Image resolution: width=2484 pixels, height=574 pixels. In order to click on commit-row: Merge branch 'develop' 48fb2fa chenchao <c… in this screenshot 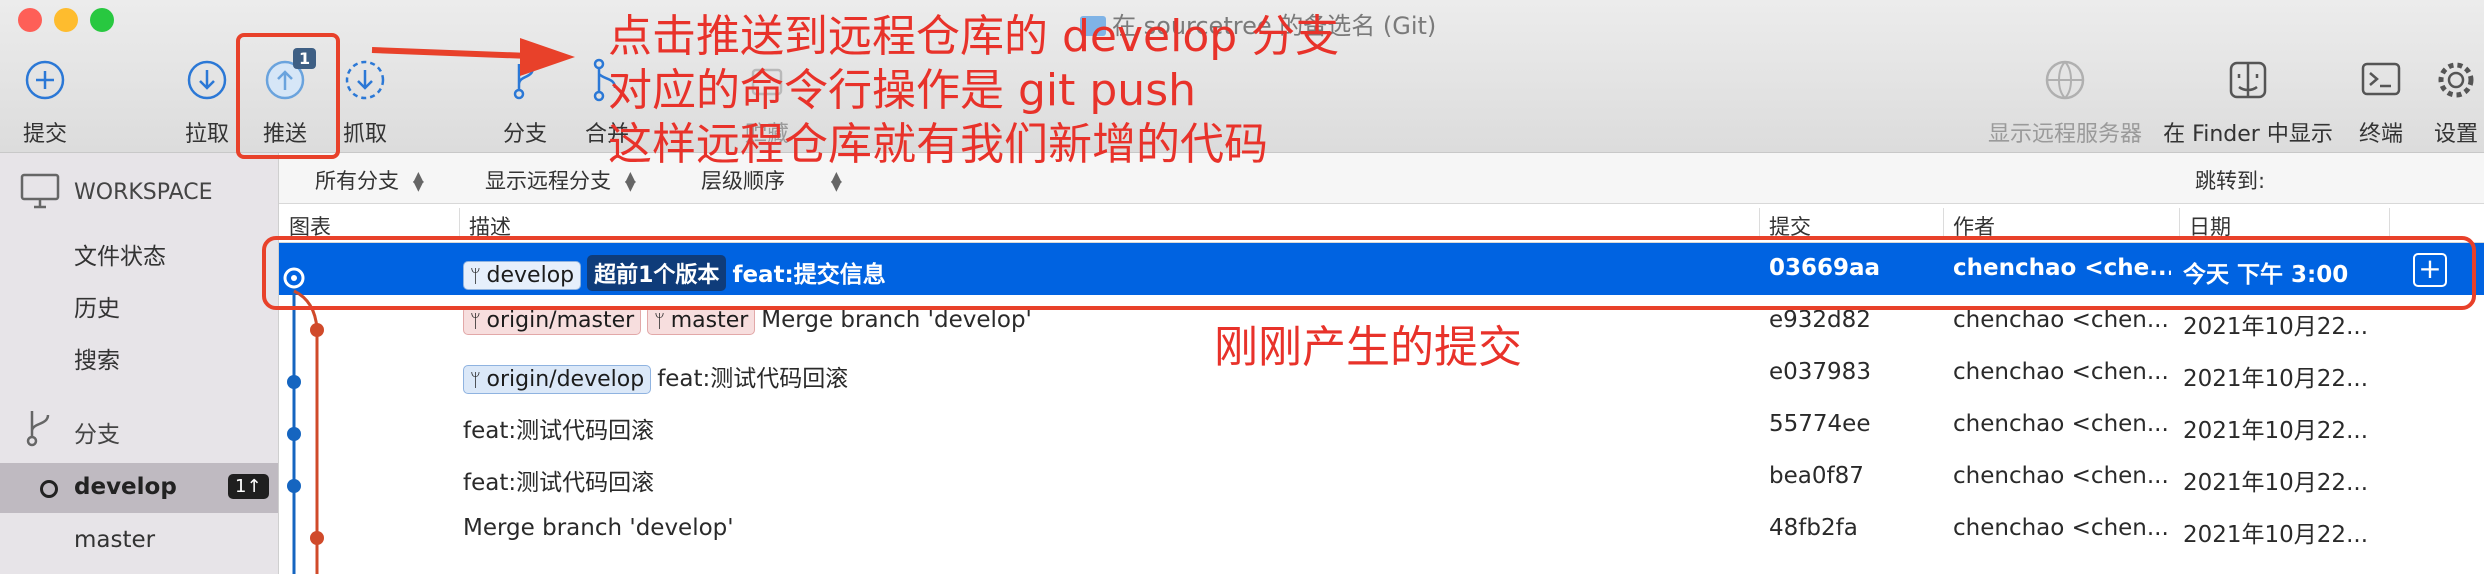, I will do `click(1381, 529)`.